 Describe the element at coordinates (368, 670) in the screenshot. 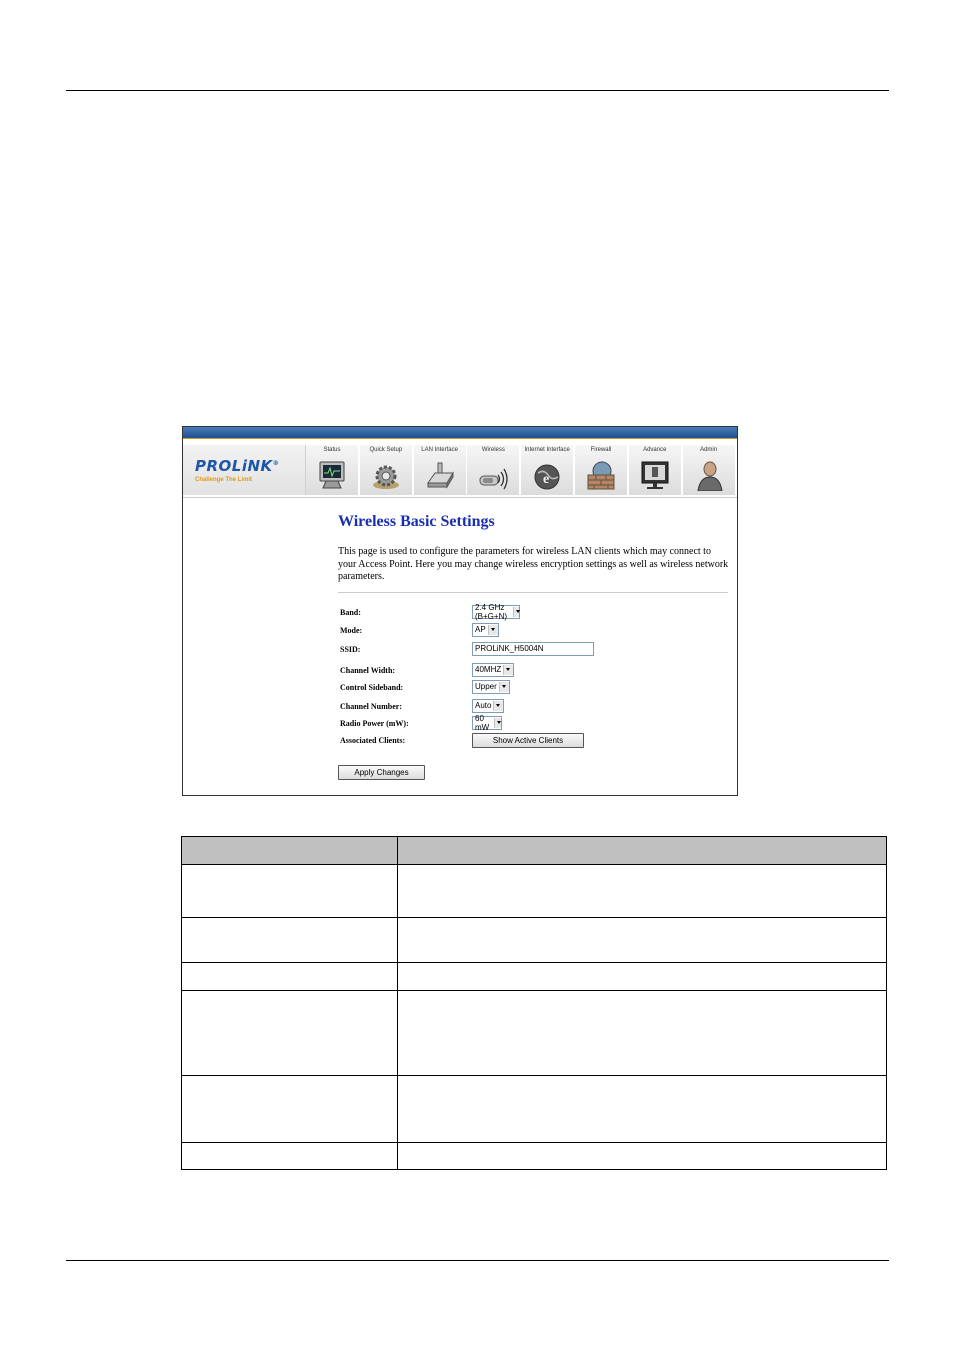

I see `channel-width-label: Channel Width:` at that location.